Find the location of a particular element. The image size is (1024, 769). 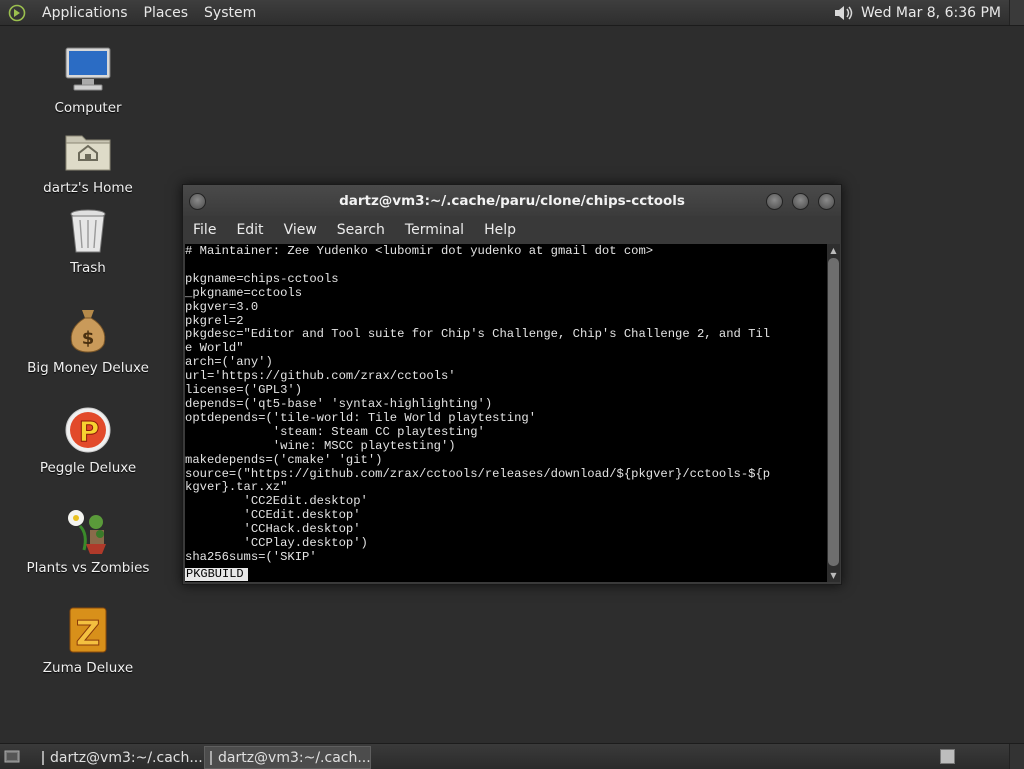

computer-icon is located at coordinates (88, 69).